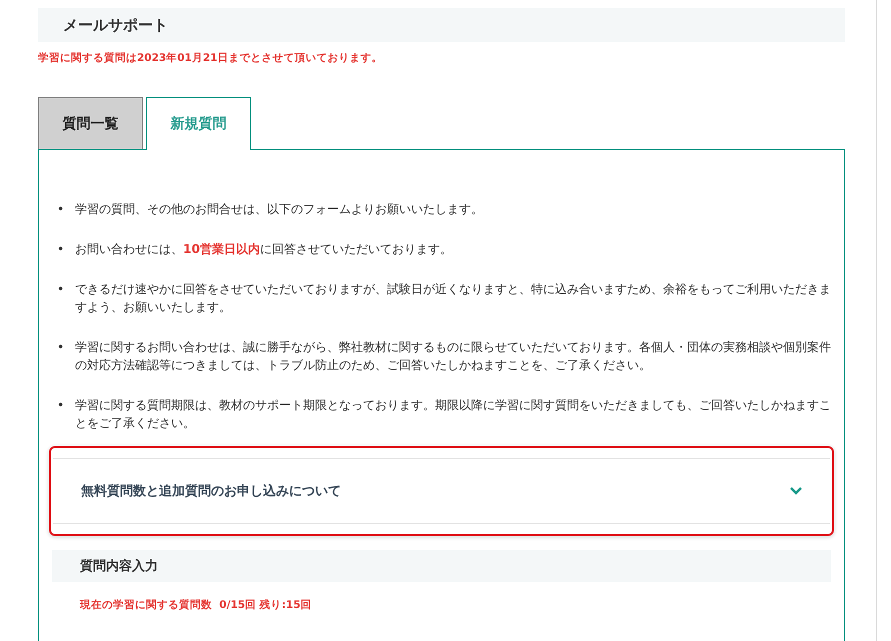  What do you see at coordinates (279, 209) in the screenshot?
I see `note-text: 学習の質問、その他のお問合せは、以下のフォームよりお願いいたします。` at bounding box center [279, 209].